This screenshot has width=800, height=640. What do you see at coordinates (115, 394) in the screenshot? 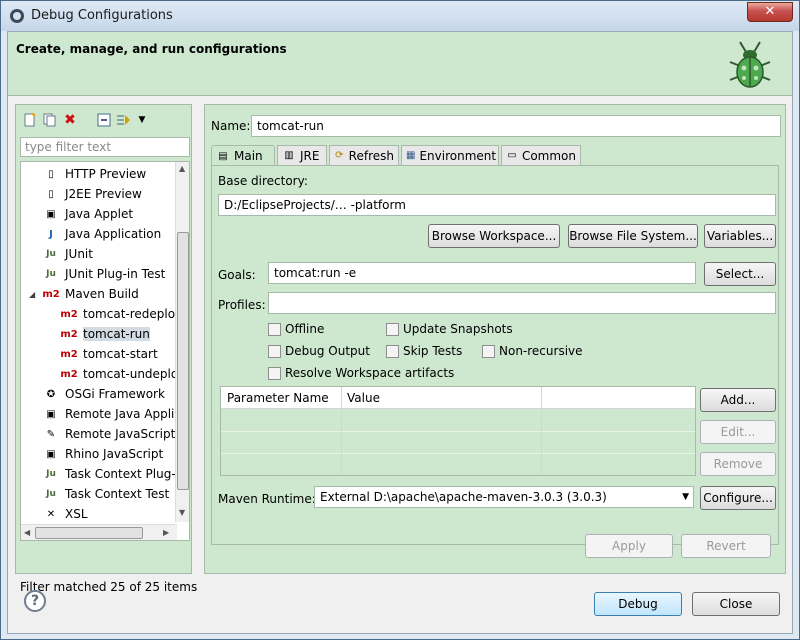
I see `tree-item-label: OSGi Framework` at bounding box center [115, 394].